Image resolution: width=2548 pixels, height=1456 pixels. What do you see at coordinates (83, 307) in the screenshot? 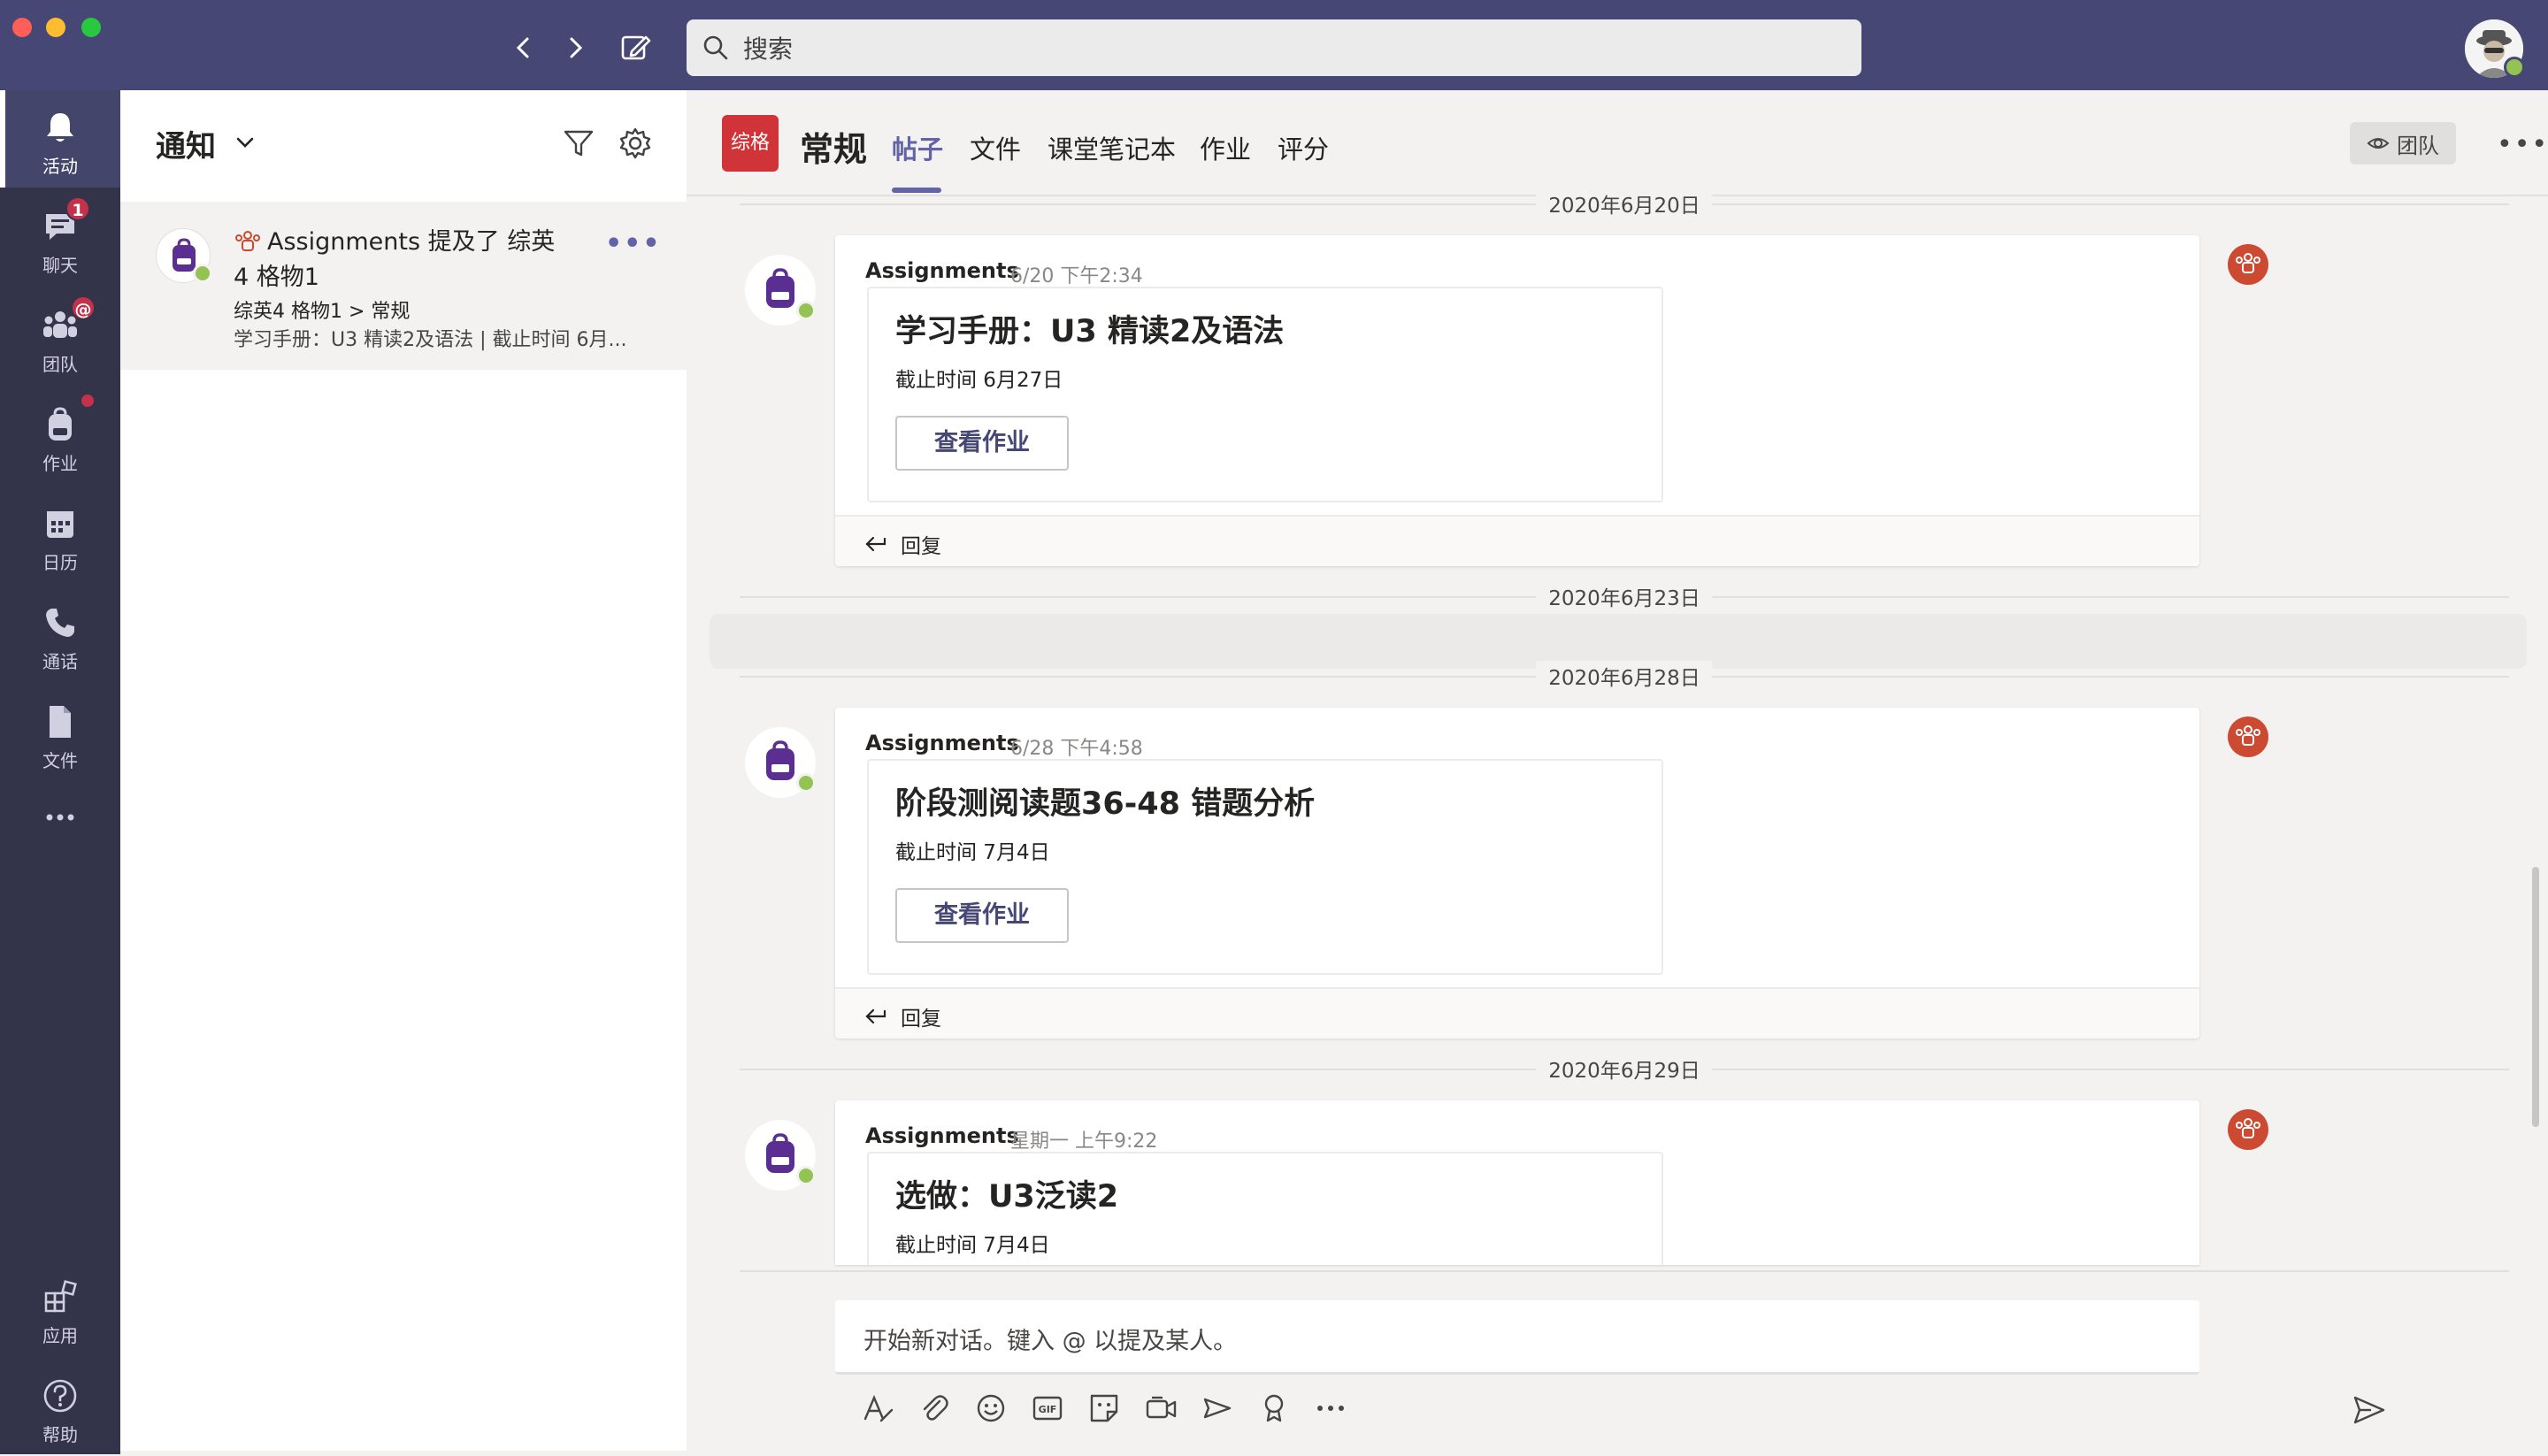
I see `mention-badge: @` at bounding box center [83, 307].